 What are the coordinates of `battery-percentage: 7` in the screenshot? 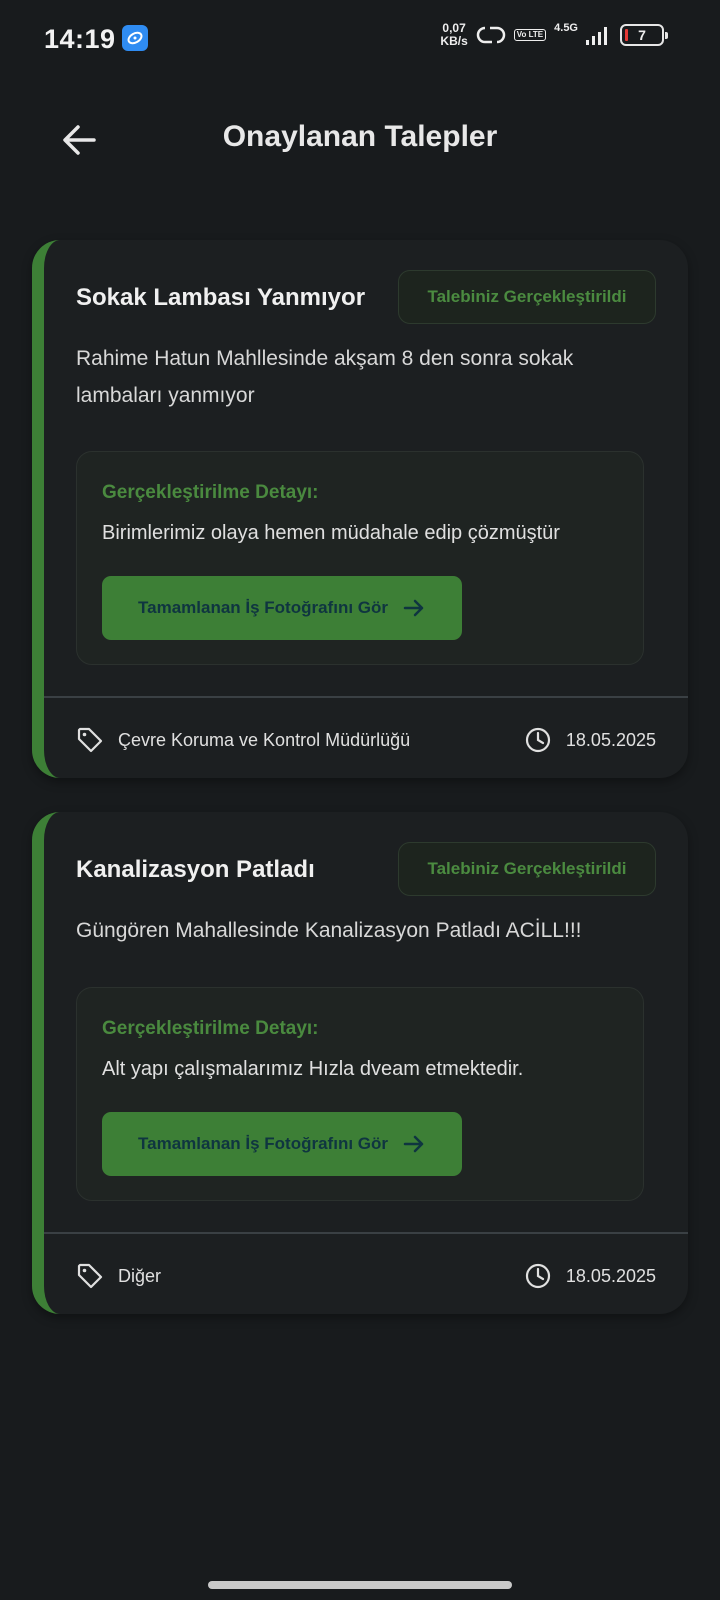 It's located at (642, 35).